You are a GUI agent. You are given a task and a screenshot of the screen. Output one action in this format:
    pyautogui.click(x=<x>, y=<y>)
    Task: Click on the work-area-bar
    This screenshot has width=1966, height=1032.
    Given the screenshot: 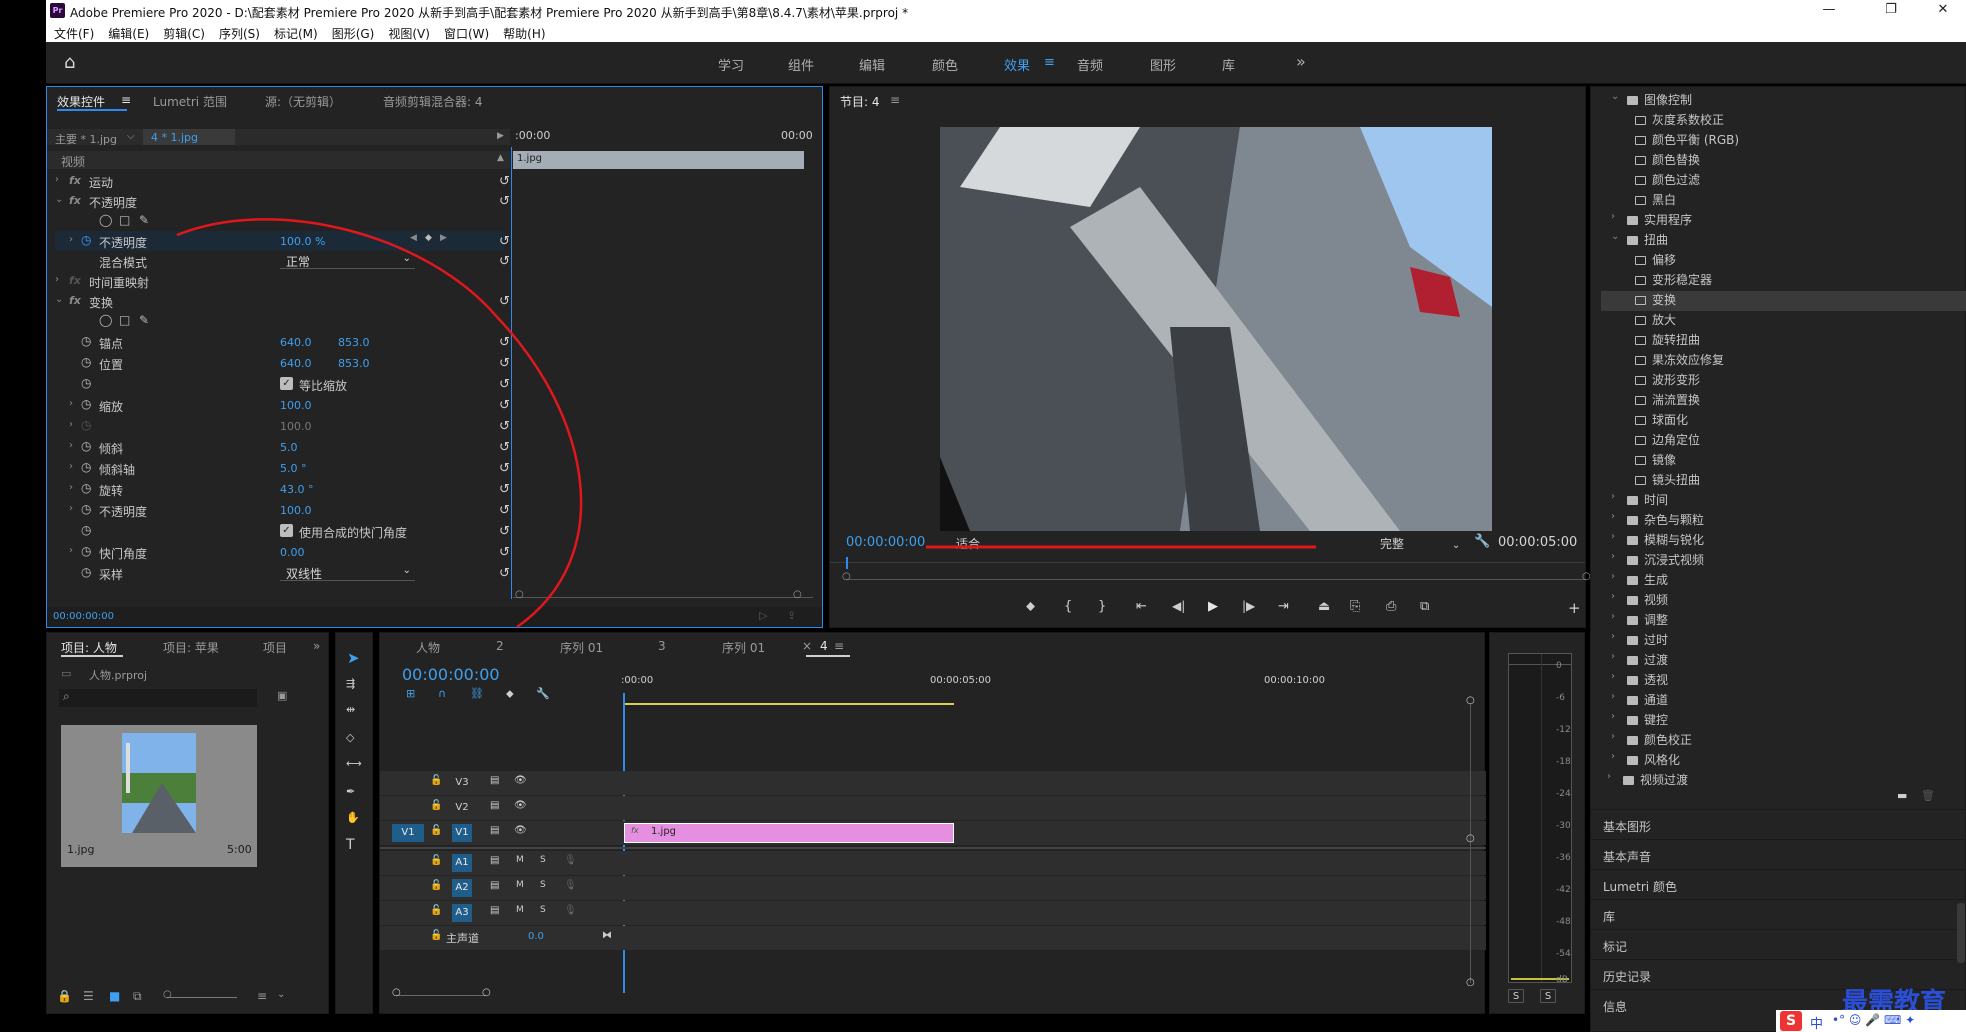 What is the action you would take?
    pyautogui.click(x=789, y=704)
    